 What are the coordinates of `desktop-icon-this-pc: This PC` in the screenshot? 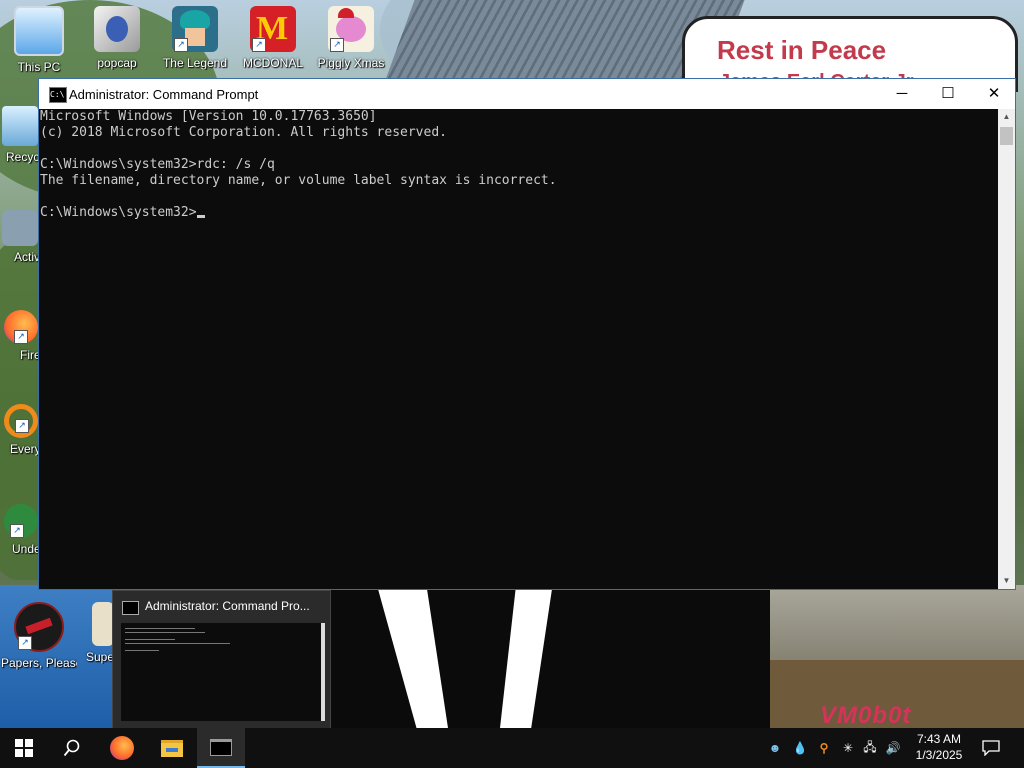 It's located at (39, 40).